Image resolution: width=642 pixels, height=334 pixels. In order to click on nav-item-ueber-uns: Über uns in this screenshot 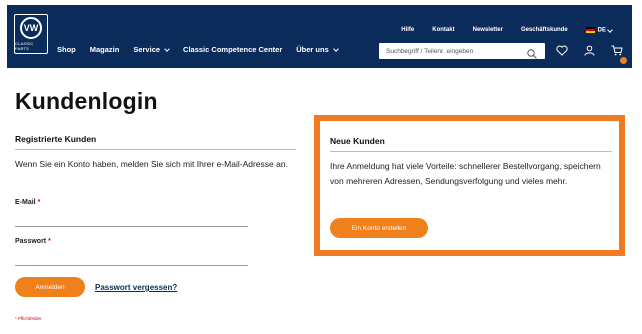, I will do `click(317, 49)`.